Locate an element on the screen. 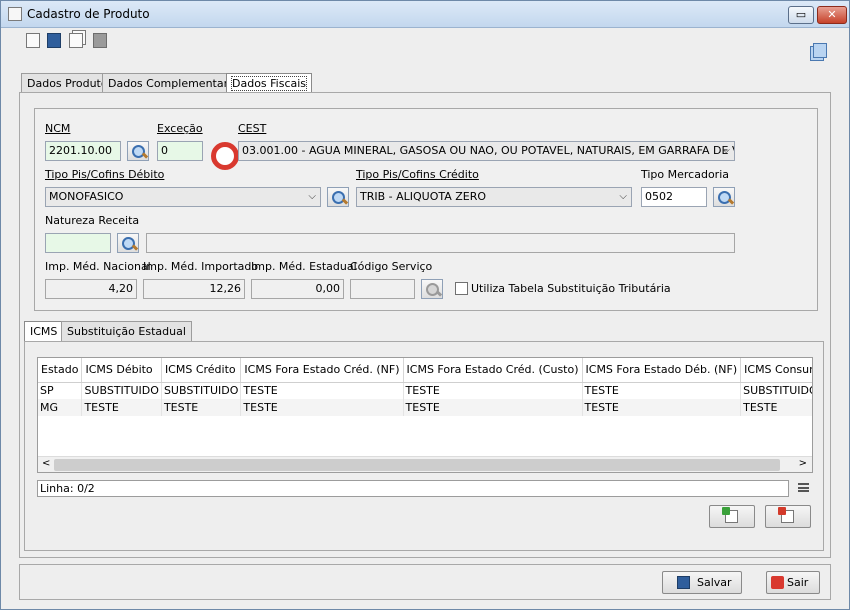  remove-row-icon is located at coordinates (786, 515).